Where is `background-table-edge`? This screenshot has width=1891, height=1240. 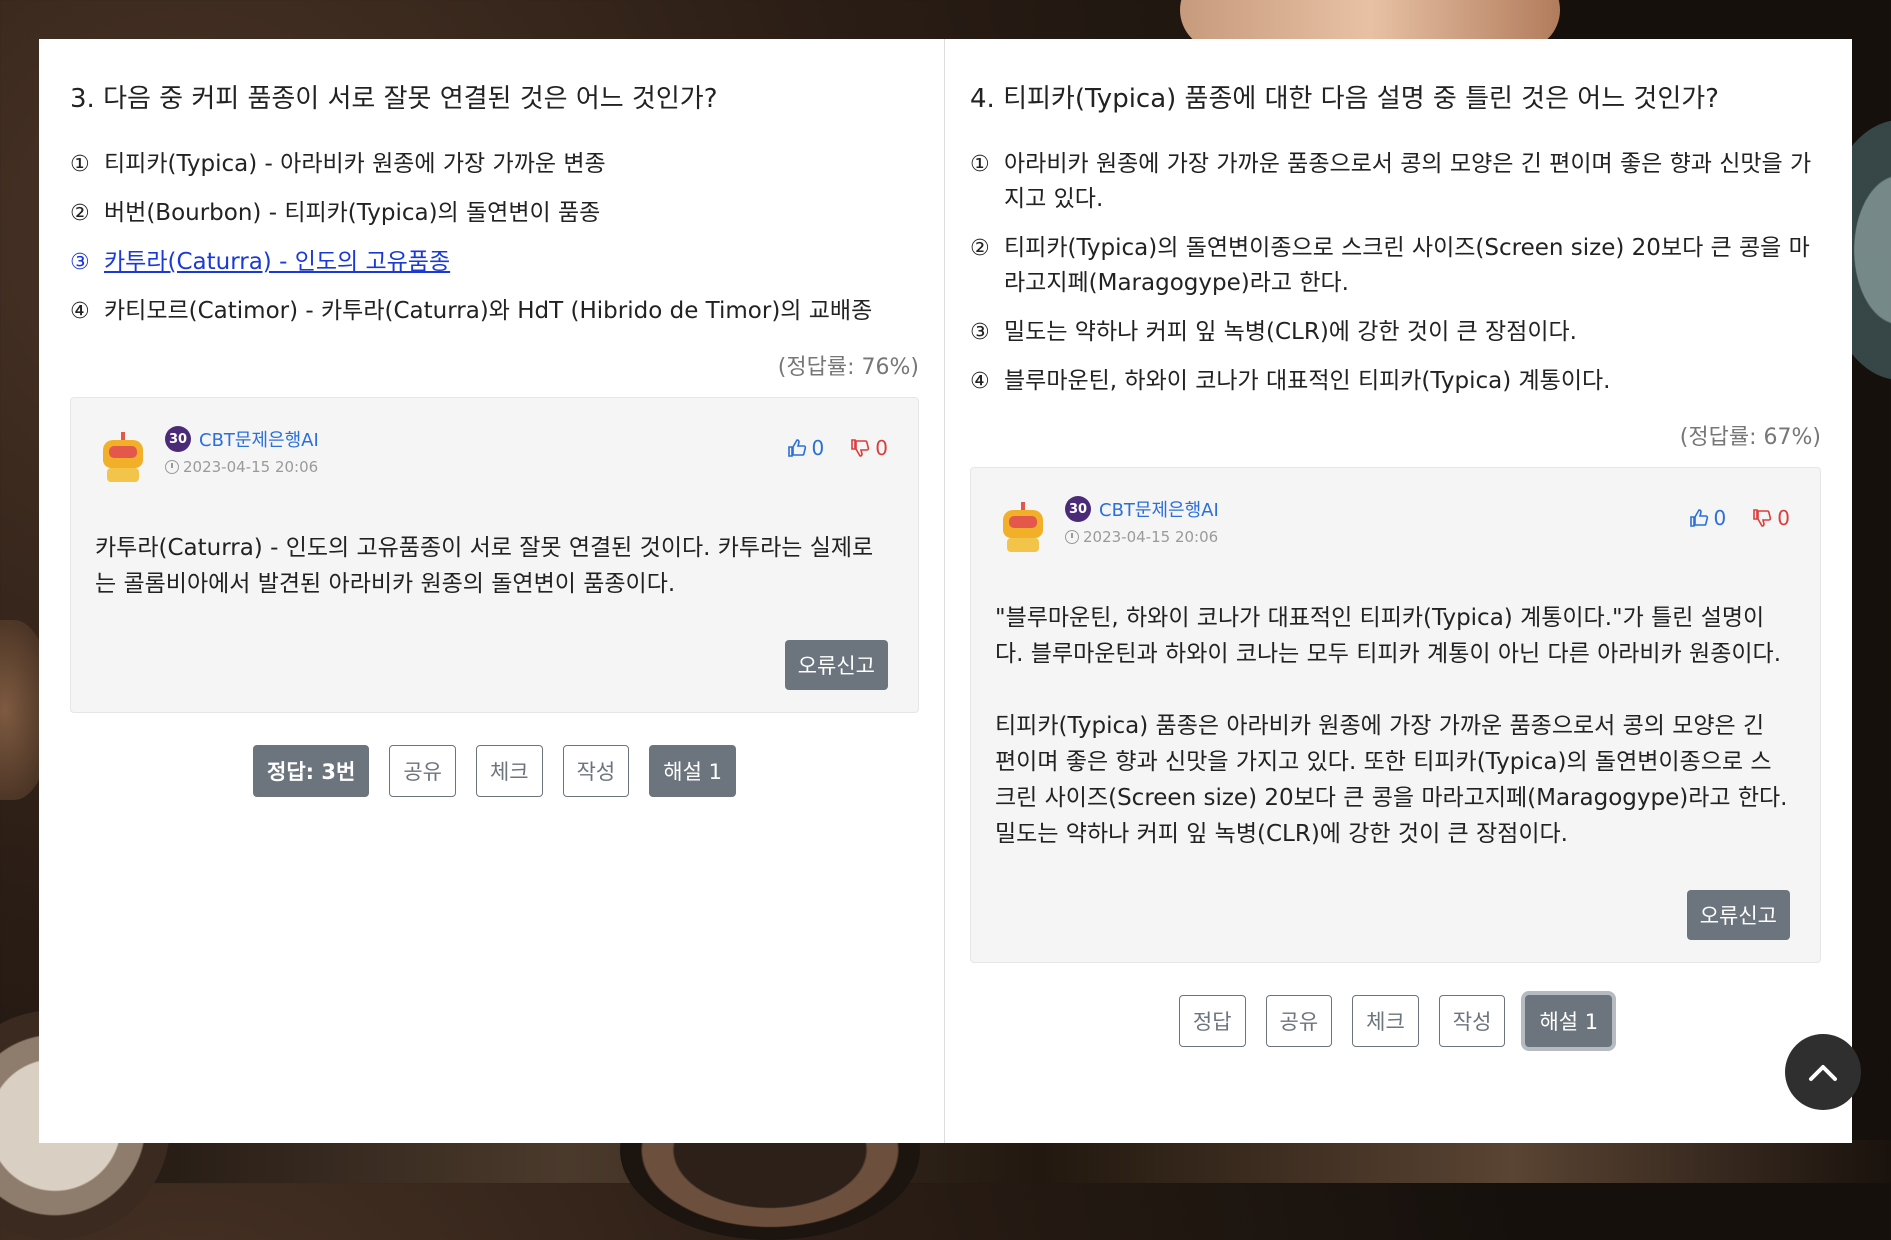
background-table-edge is located at coordinates (945, 1161).